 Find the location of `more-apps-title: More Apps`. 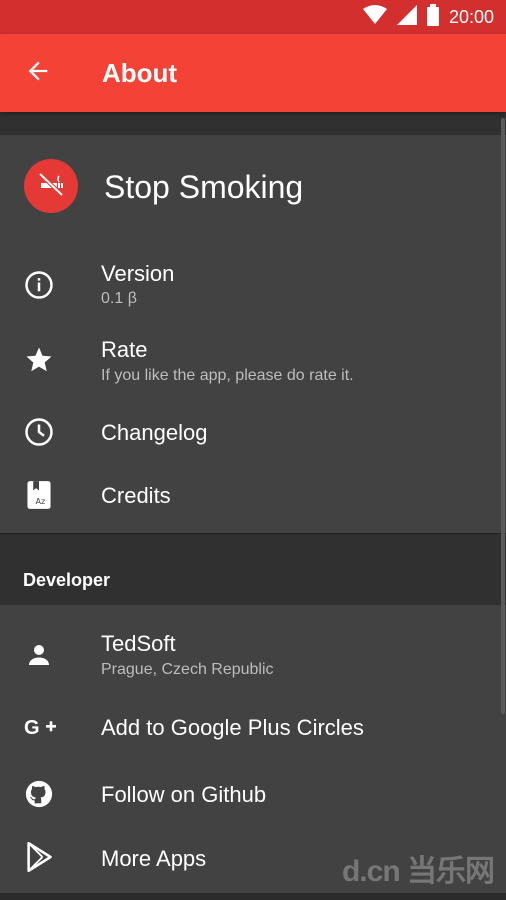

more-apps-title: More Apps is located at coordinates (154, 858).